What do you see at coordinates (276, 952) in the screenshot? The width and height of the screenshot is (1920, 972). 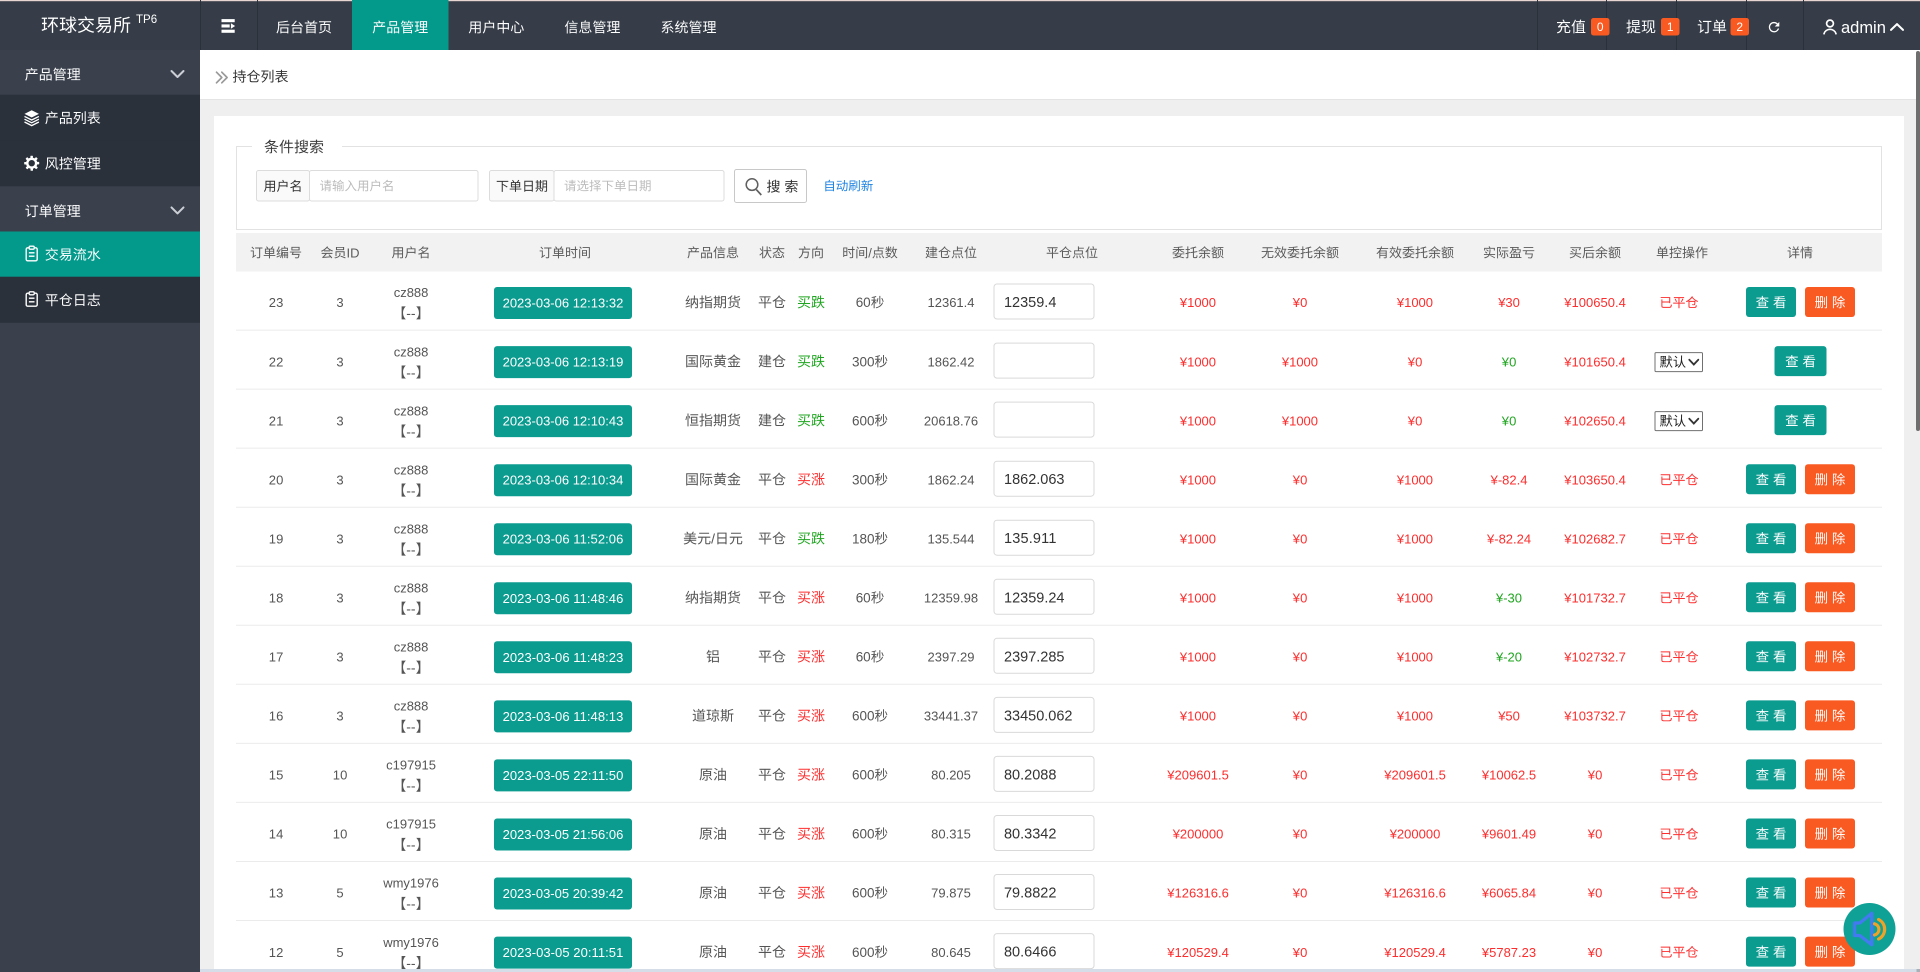 I see `svg-text: 12` at bounding box center [276, 952].